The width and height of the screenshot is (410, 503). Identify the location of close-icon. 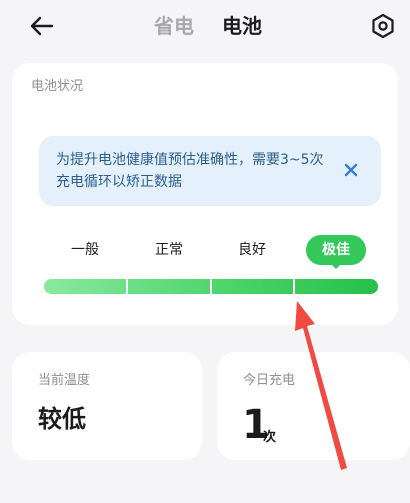
(351, 170).